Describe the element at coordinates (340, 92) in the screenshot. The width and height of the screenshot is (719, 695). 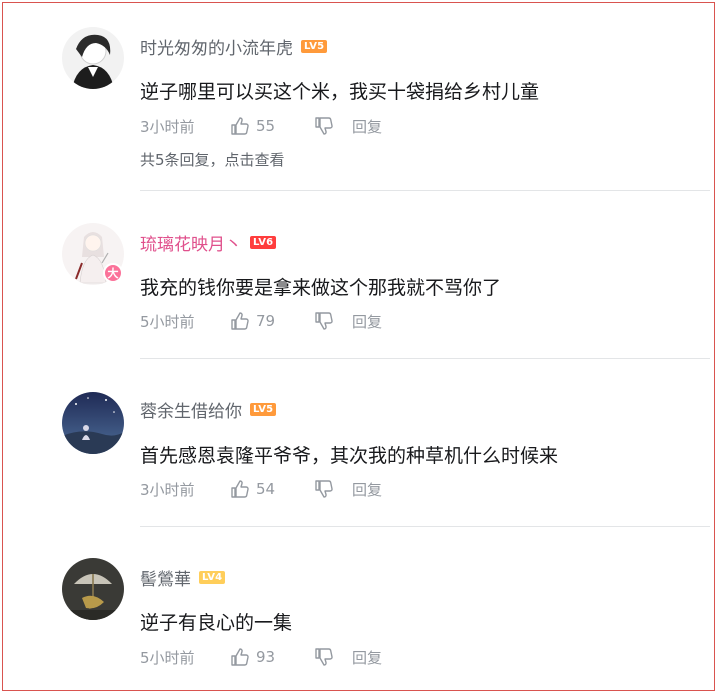
I see `comment-text: 逆子哪里可以买这个米，我买十袋捐给乡村儿童` at that location.